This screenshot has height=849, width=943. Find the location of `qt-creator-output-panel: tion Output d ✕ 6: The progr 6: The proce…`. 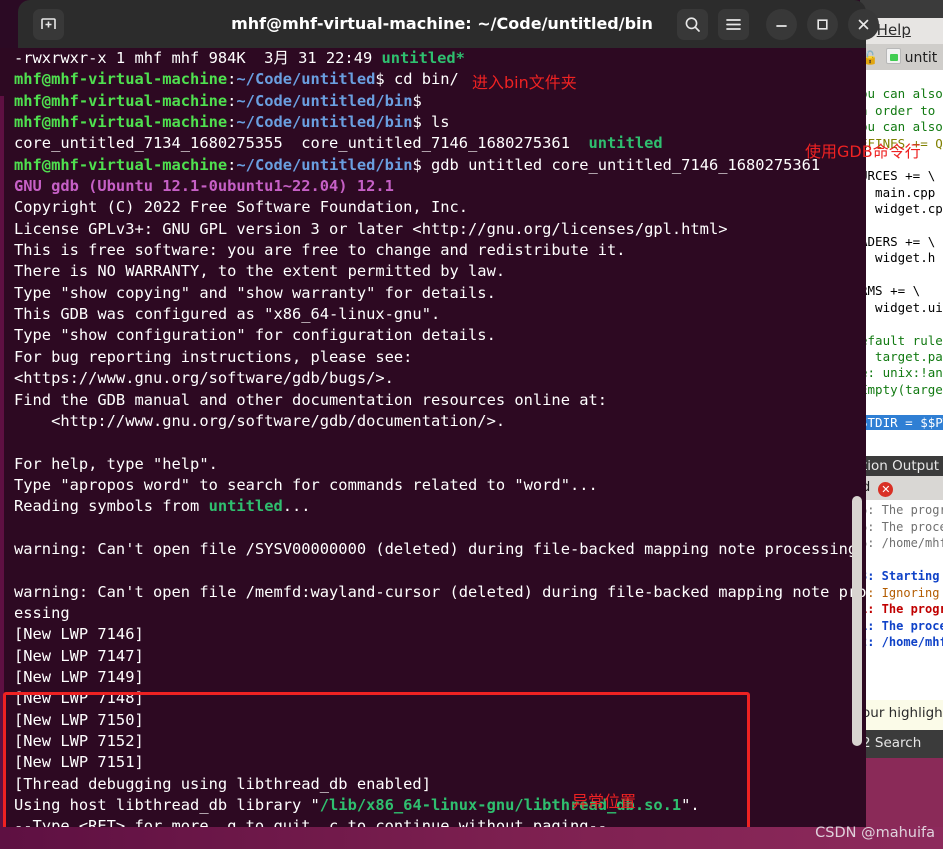

qt-creator-output-panel: tion Output d ✕ 6: The progr 6: The proce… is located at coordinates (901, 575).